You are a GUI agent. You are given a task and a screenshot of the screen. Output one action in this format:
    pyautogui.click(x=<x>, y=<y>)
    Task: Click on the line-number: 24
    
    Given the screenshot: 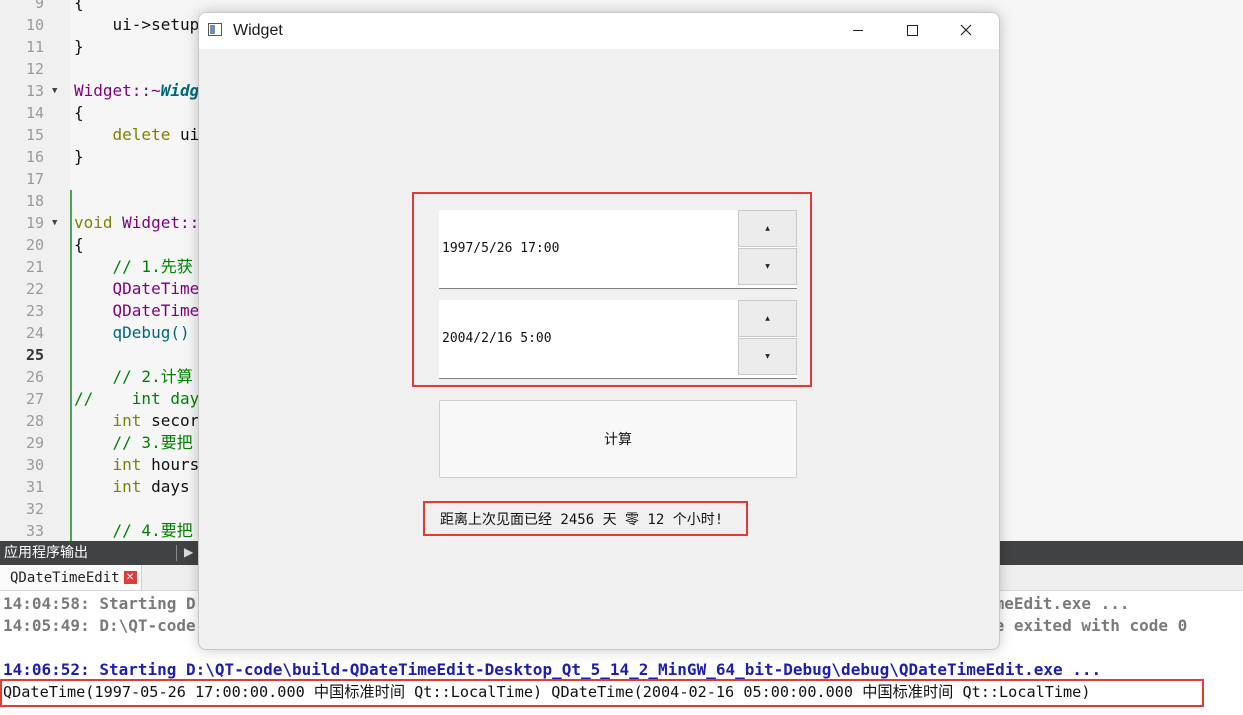 What is the action you would take?
    pyautogui.click(x=34, y=333)
    